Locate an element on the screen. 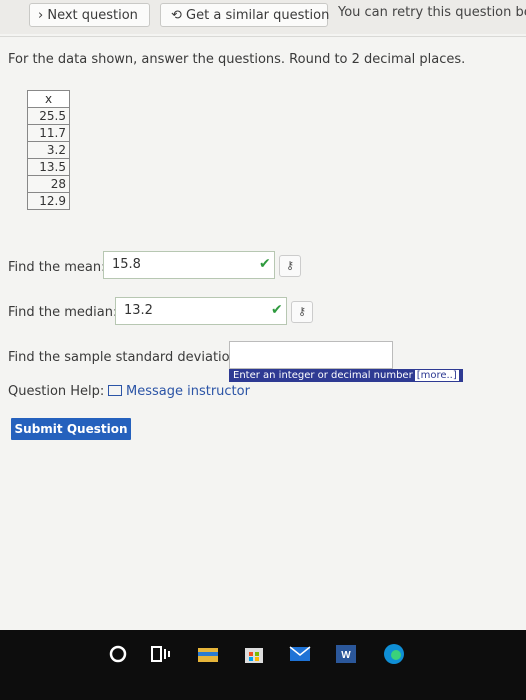 The height and width of the screenshot is (700, 526). message-instructor-label: Message instructor is located at coordinates (188, 391).